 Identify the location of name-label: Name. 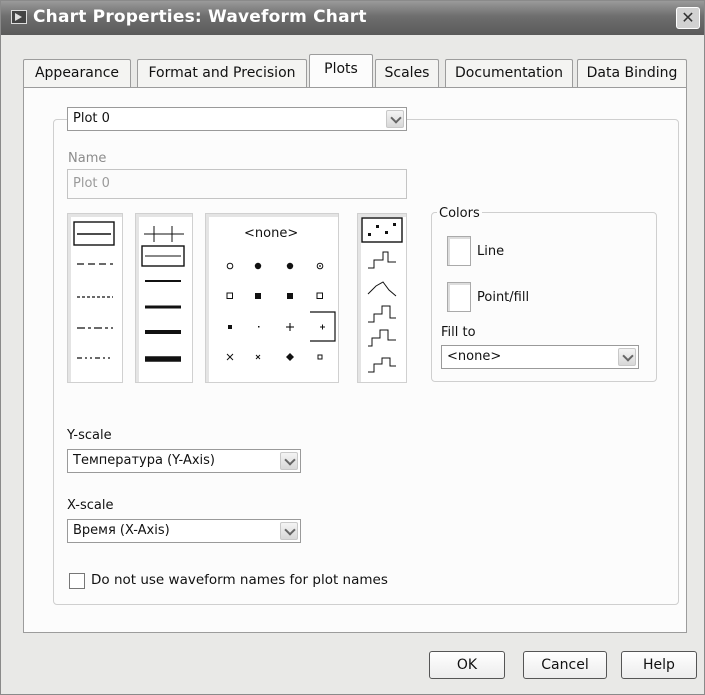
(87, 158).